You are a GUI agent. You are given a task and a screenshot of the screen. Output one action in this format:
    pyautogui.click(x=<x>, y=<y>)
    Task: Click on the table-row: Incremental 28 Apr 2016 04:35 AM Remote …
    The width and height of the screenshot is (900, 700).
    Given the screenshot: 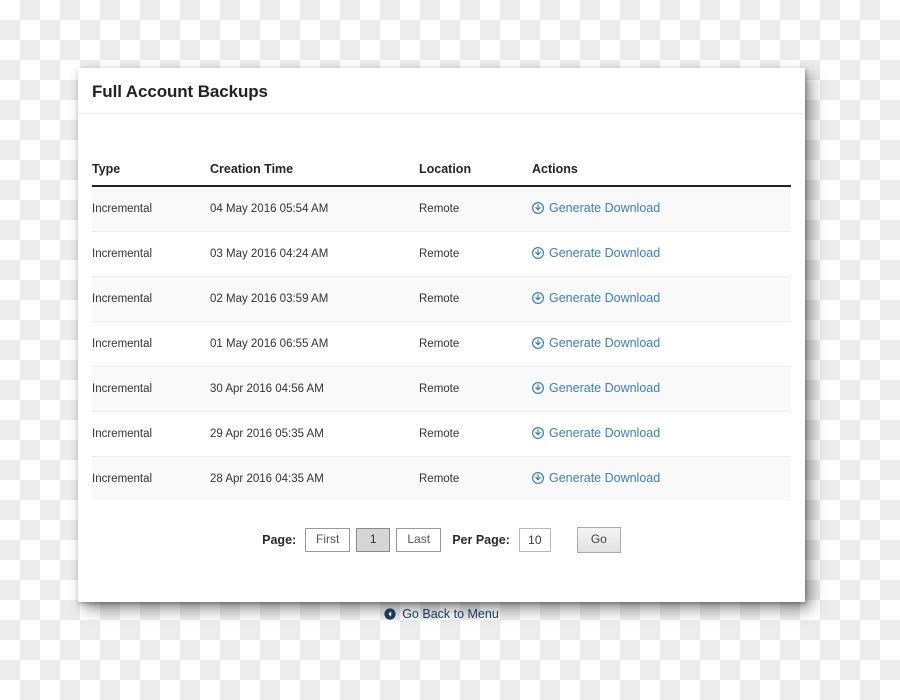 What is the action you would take?
    pyautogui.click(x=441, y=478)
    